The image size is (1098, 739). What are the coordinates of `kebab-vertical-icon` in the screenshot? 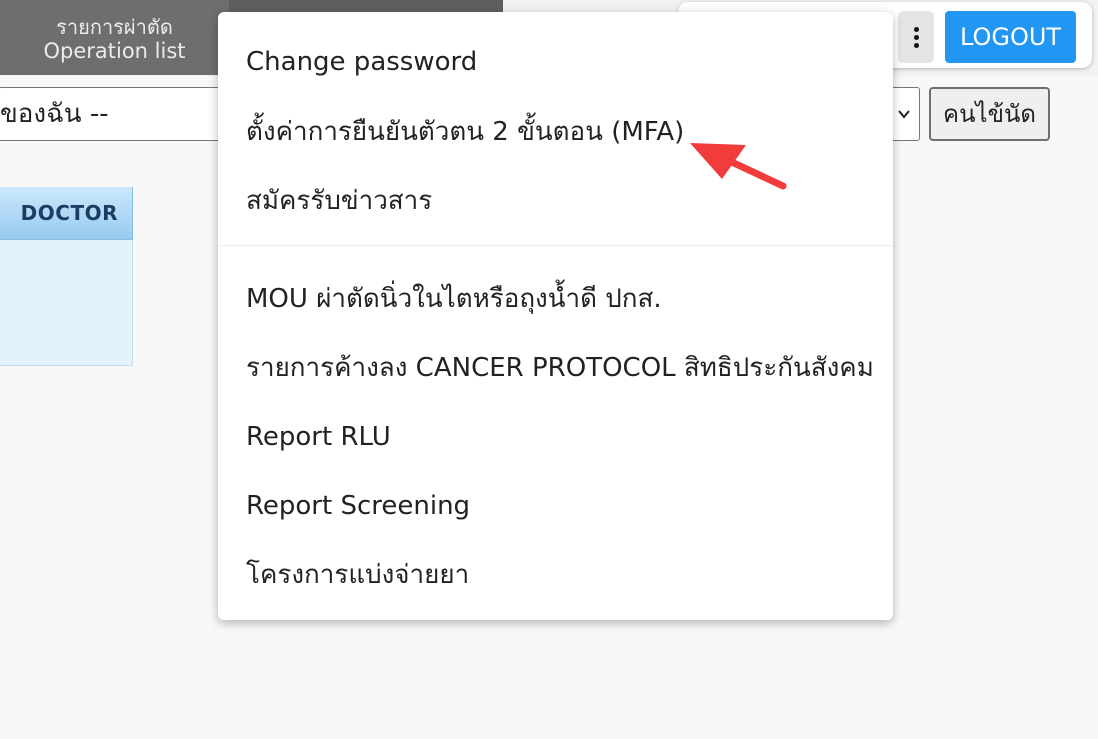 It's located at (916, 37).